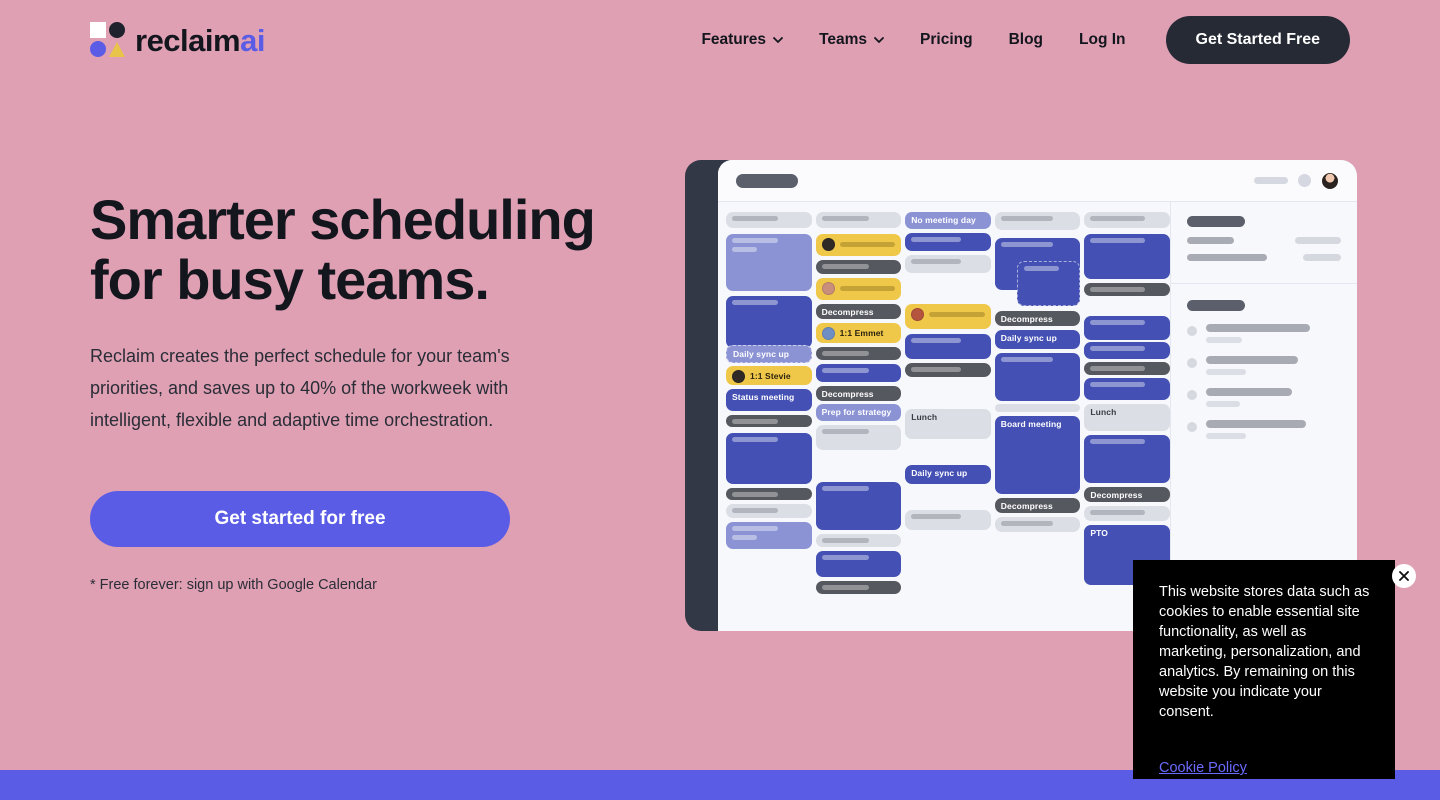  What do you see at coordinates (1304, 180) in the screenshot?
I see `topbar-placeholder-dot` at bounding box center [1304, 180].